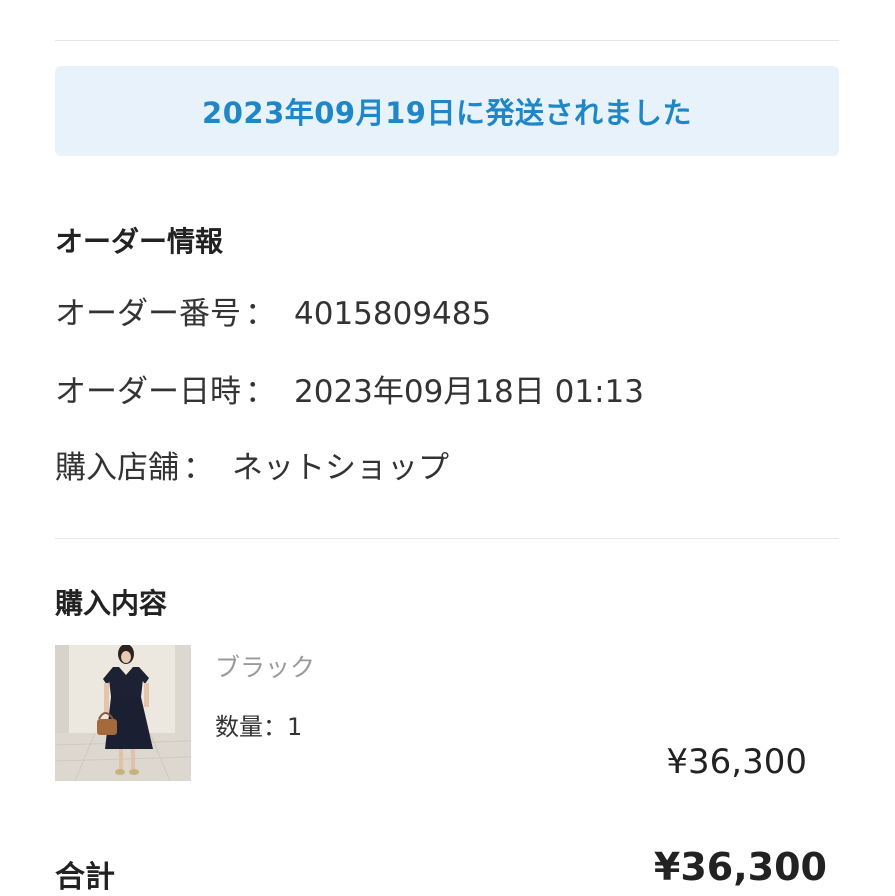 The image size is (895, 896). I want to click on shipping-status-text: 2023年09月19日に発送されました, so click(447, 113).